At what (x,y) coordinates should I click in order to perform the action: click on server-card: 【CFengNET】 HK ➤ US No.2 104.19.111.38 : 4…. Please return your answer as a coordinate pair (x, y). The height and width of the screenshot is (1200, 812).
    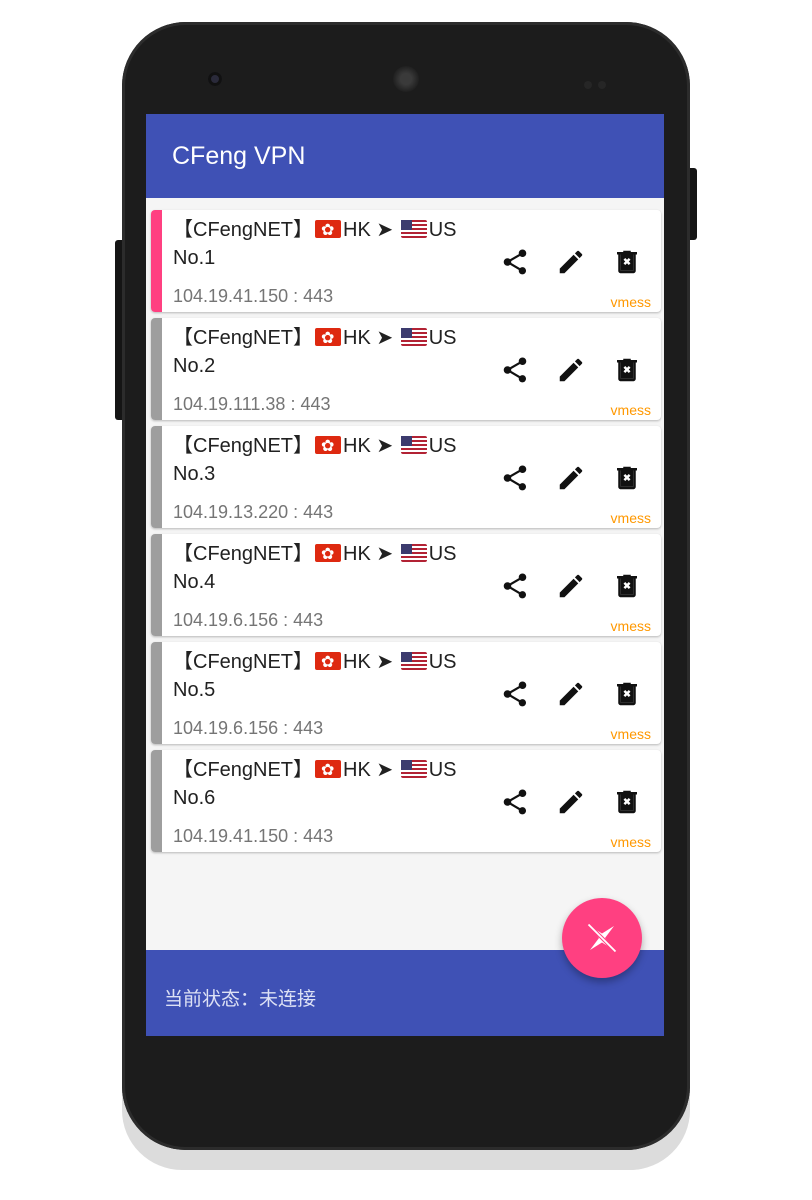
    Looking at the image, I should click on (406, 369).